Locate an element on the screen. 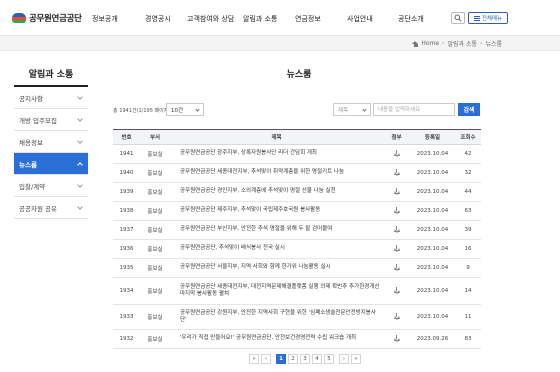  logo-text: 공무원연금공단 is located at coordinates (55, 19).